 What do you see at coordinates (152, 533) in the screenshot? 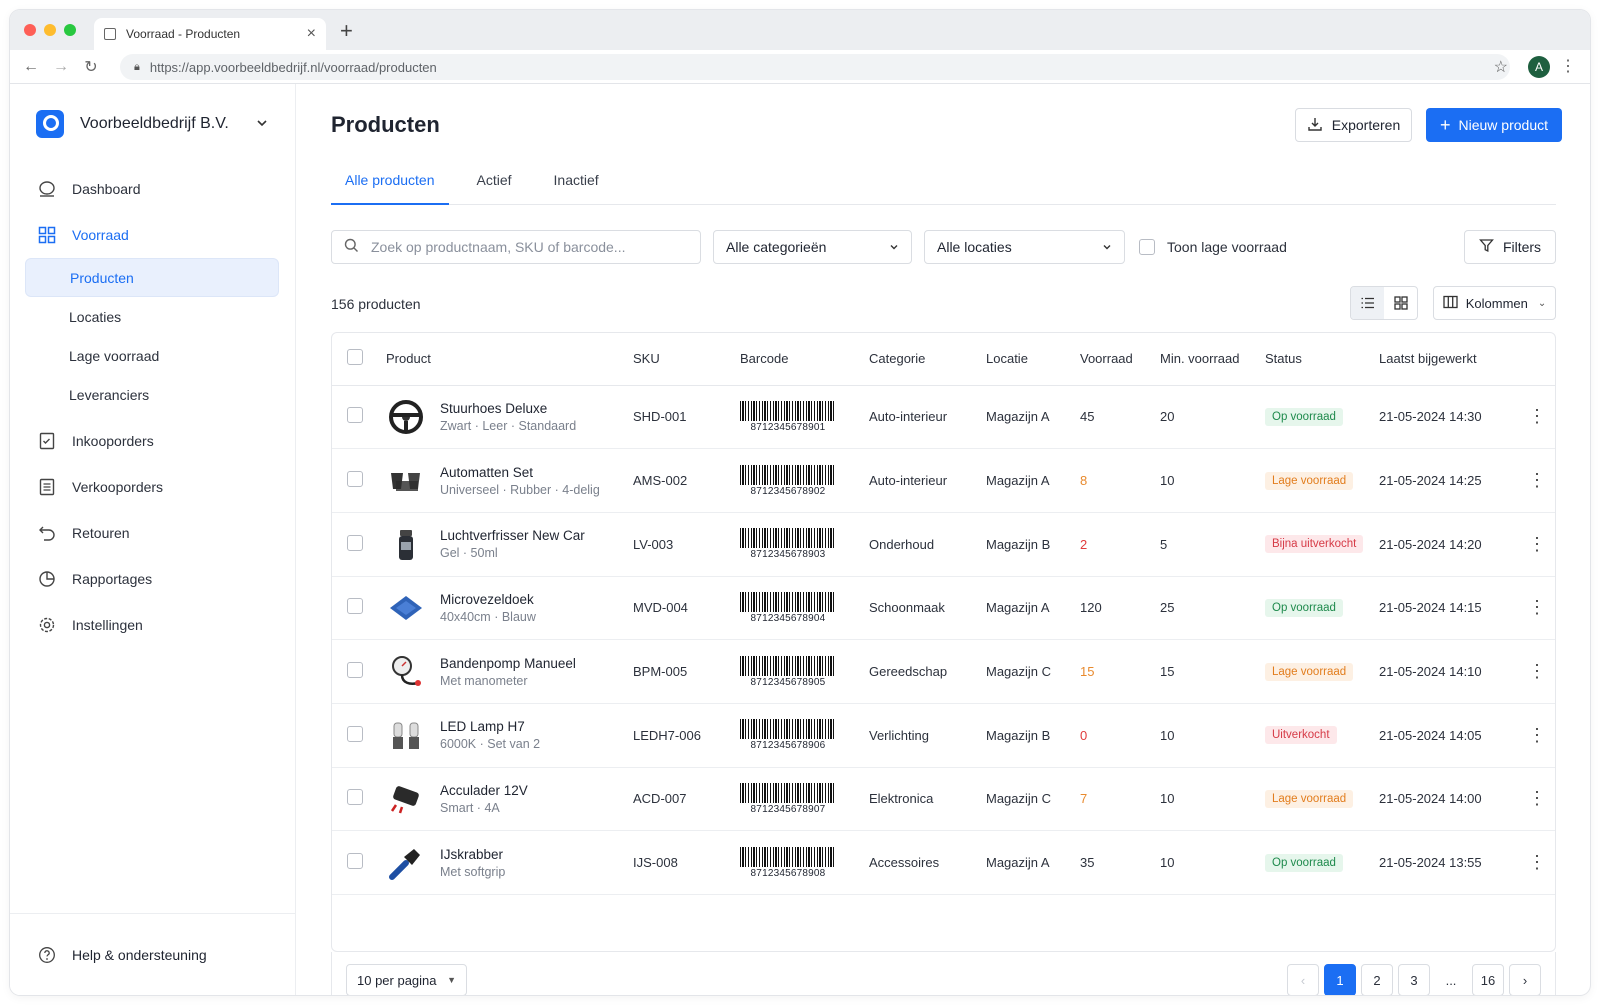
I see `sidebar-item-retouren: Retouren` at bounding box center [152, 533].